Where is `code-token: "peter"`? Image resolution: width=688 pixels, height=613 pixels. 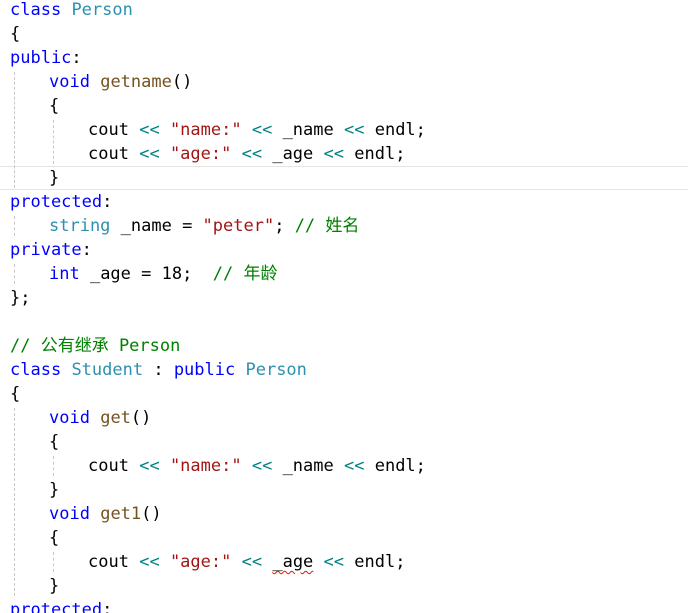
code-token: "peter" is located at coordinates (238, 226).